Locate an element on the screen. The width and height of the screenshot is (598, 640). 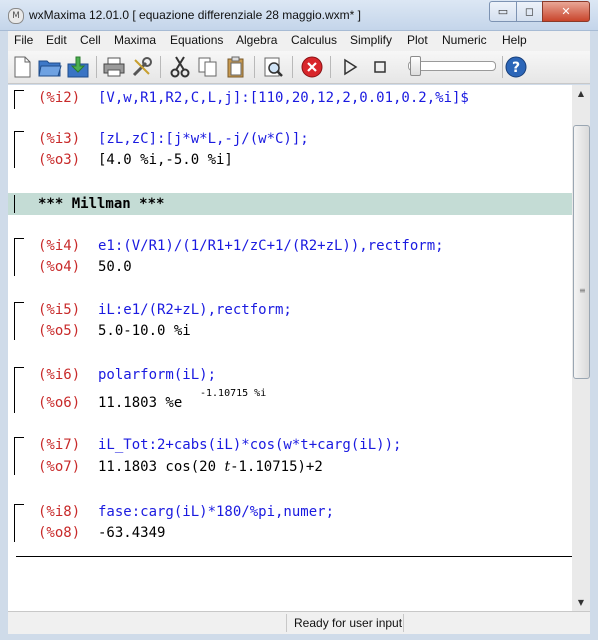
status-bar: Ready for user input is located at coordinates (299, 622).